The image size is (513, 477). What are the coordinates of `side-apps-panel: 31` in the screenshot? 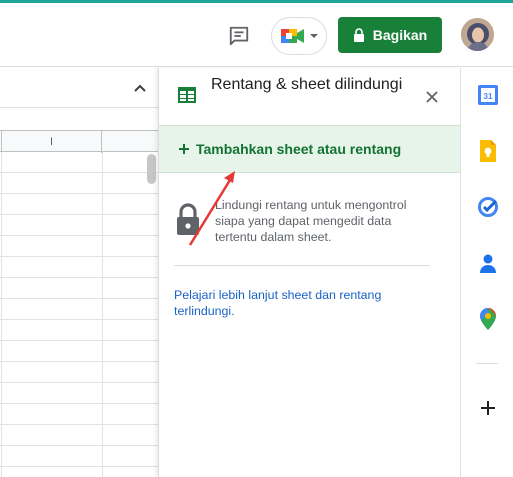 It's located at (486, 272).